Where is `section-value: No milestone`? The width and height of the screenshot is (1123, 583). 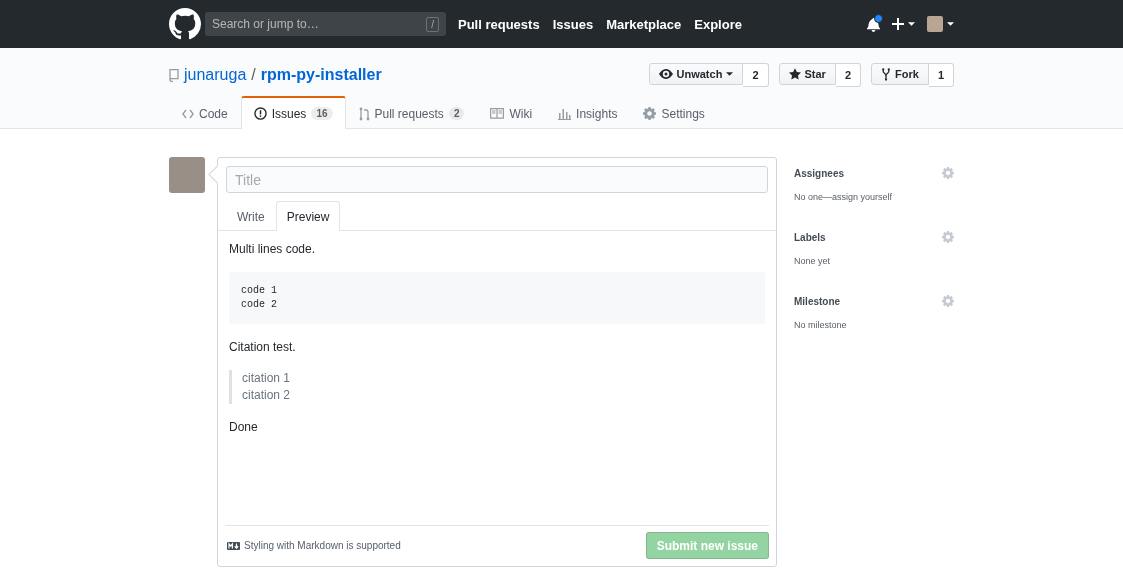 section-value: No milestone is located at coordinates (821, 325).